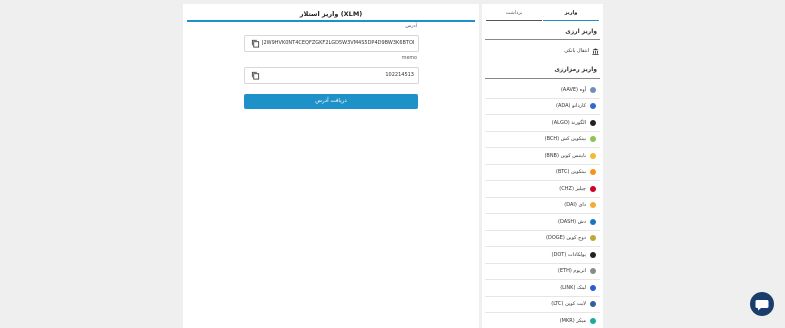 This screenshot has width=785, height=328. Describe the element at coordinates (593, 271) in the screenshot. I see `ethereum-icon` at that location.